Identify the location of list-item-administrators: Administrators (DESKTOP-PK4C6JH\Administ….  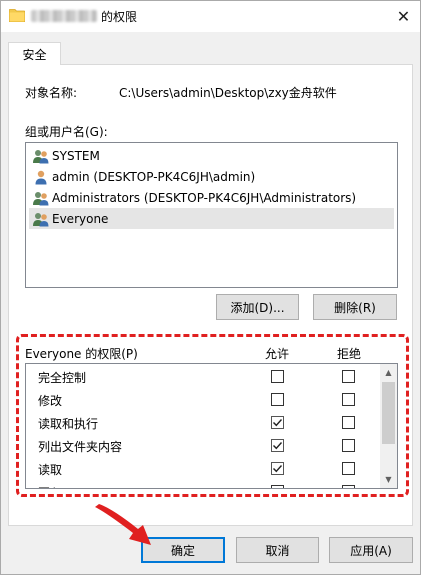
(211, 197).